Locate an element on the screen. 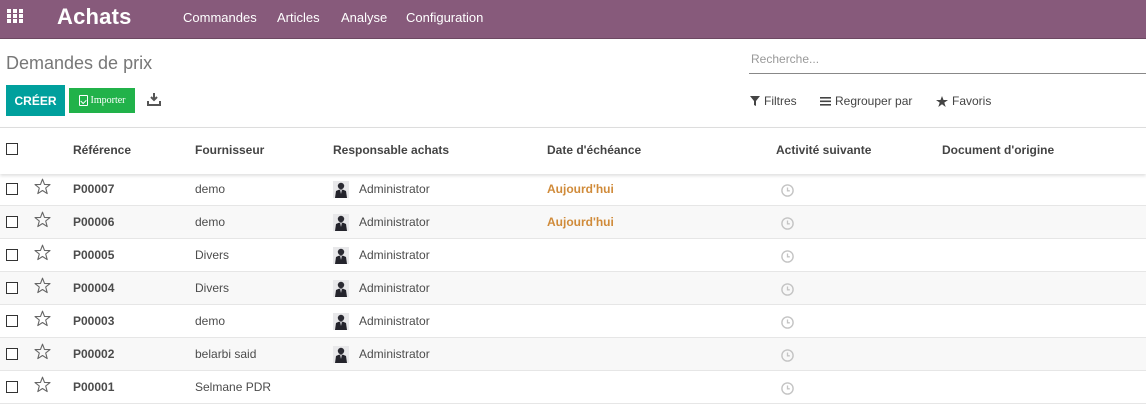 This screenshot has width=1146, height=404. favorites-button: Favoris is located at coordinates (963, 101).